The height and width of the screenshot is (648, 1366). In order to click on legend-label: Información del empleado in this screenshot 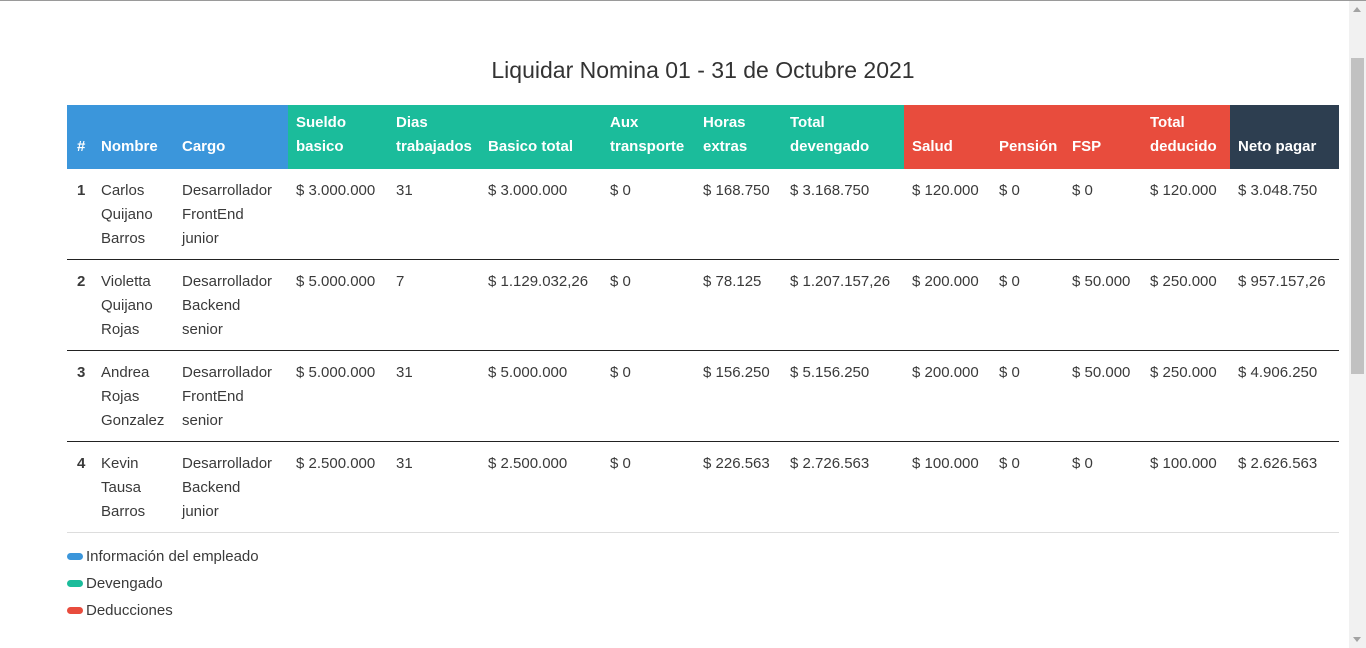, I will do `click(172, 556)`.